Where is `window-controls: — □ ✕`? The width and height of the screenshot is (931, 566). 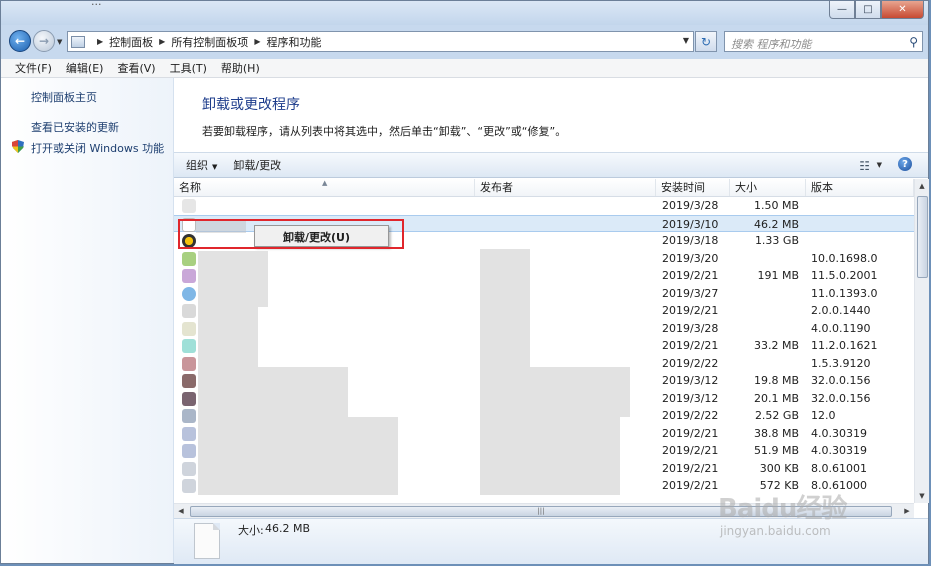 window-controls: — □ ✕ is located at coordinates (876, 11).